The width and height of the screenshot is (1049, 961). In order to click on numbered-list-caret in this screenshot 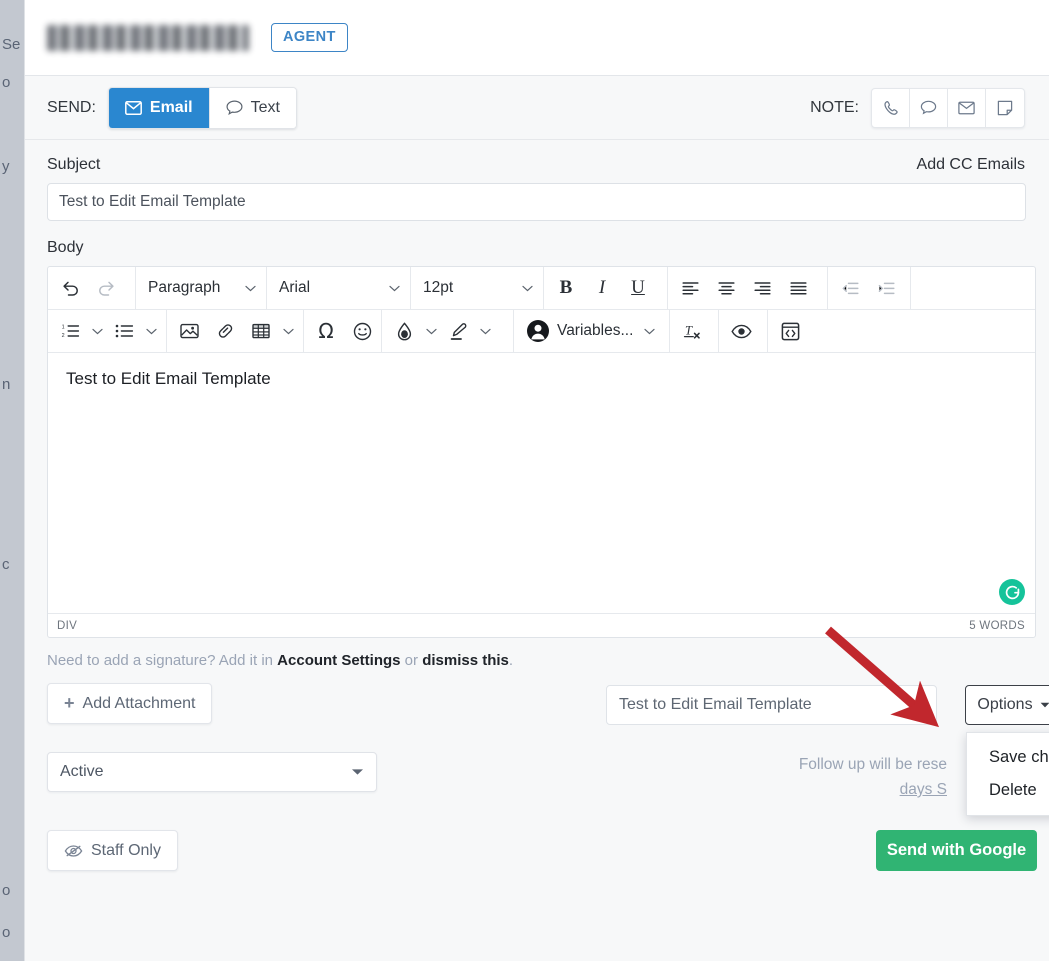, I will do `click(97, 331)`.